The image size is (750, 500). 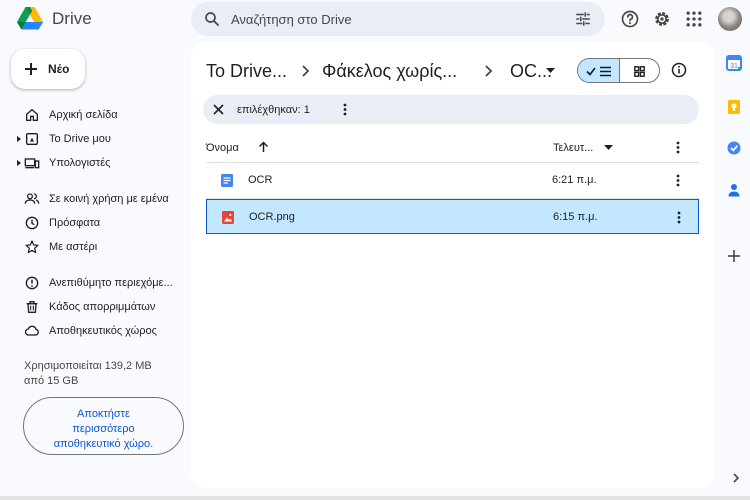 What do you see at coordinates (678, 147) in the screenshot?
I see `column-options-icon` at bounding box center [678, 147].